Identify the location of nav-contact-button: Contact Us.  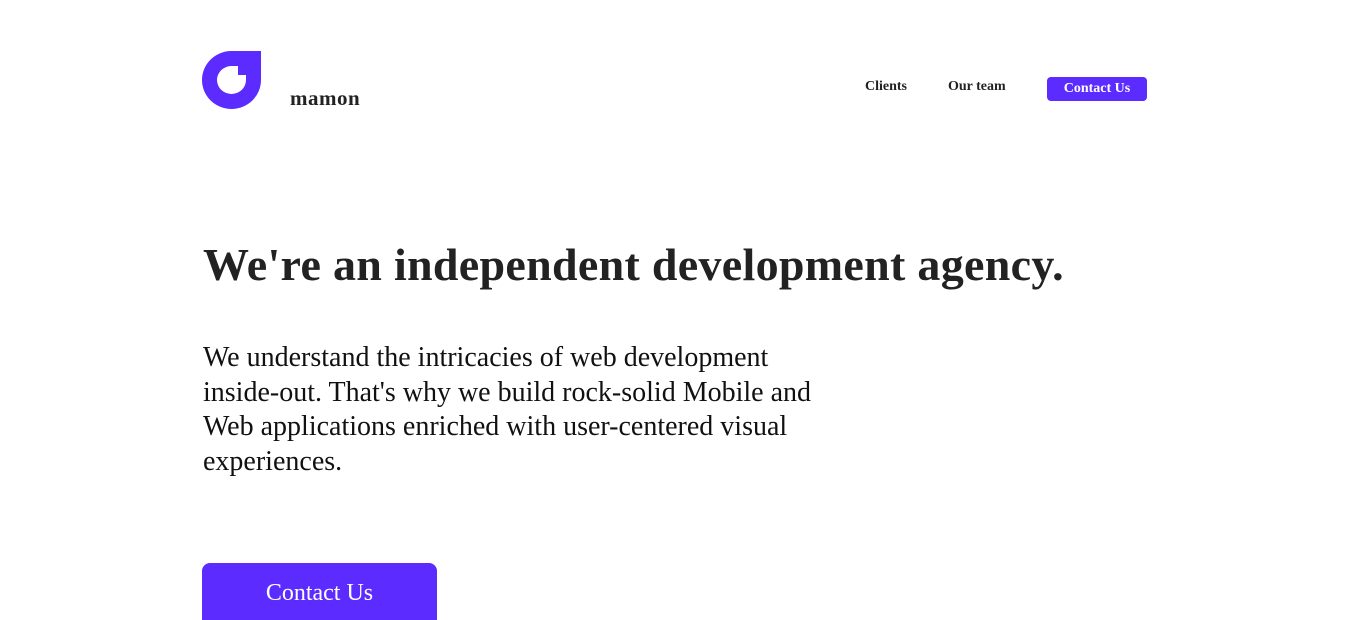
(1097, 89).